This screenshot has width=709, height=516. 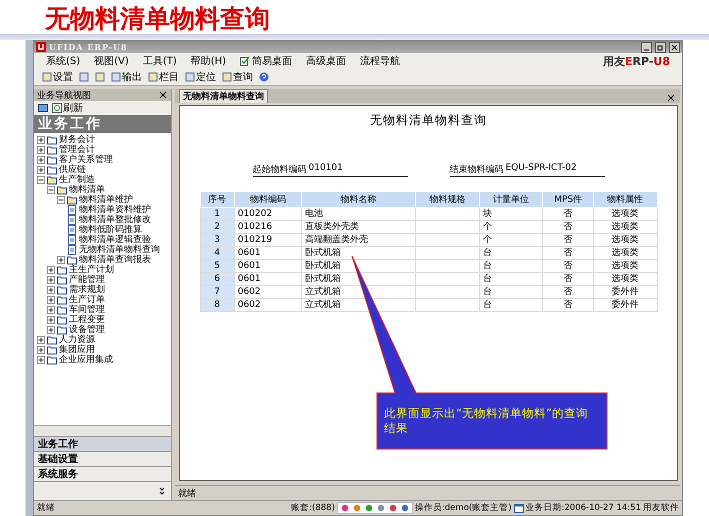 What do you see at coordinates (102, 458) in the screenshot?
I see `nav-section-tab: 基础设置` at bounding box center [102, 458].